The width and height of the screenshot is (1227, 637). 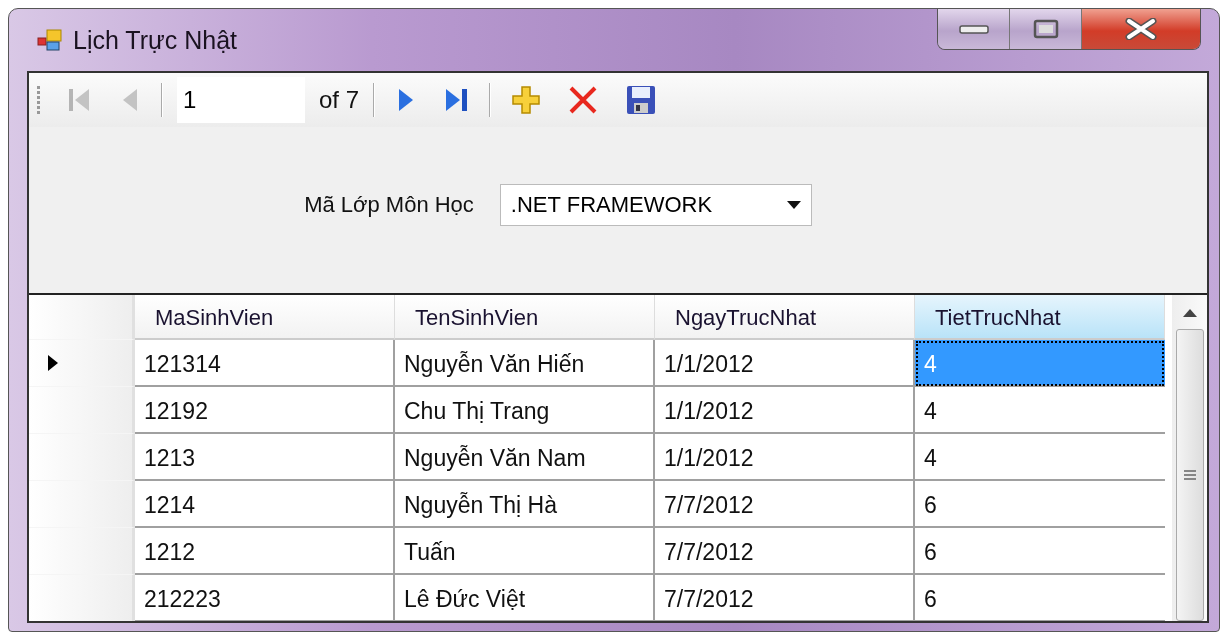 I want to click on minimize-button, so click(x=974, y=29).